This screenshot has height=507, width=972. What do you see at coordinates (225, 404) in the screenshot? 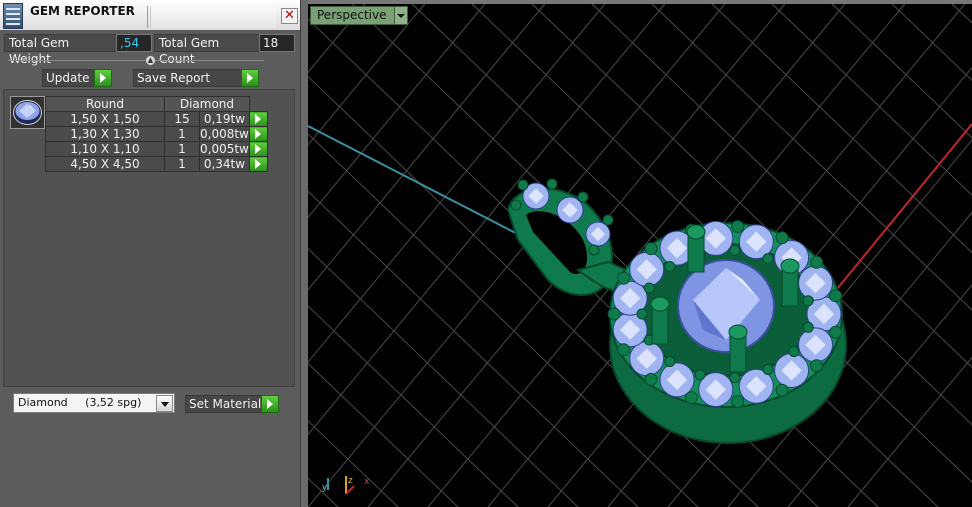
I see `set-material-button-label: Set Material` at bounding box center [225, 404].